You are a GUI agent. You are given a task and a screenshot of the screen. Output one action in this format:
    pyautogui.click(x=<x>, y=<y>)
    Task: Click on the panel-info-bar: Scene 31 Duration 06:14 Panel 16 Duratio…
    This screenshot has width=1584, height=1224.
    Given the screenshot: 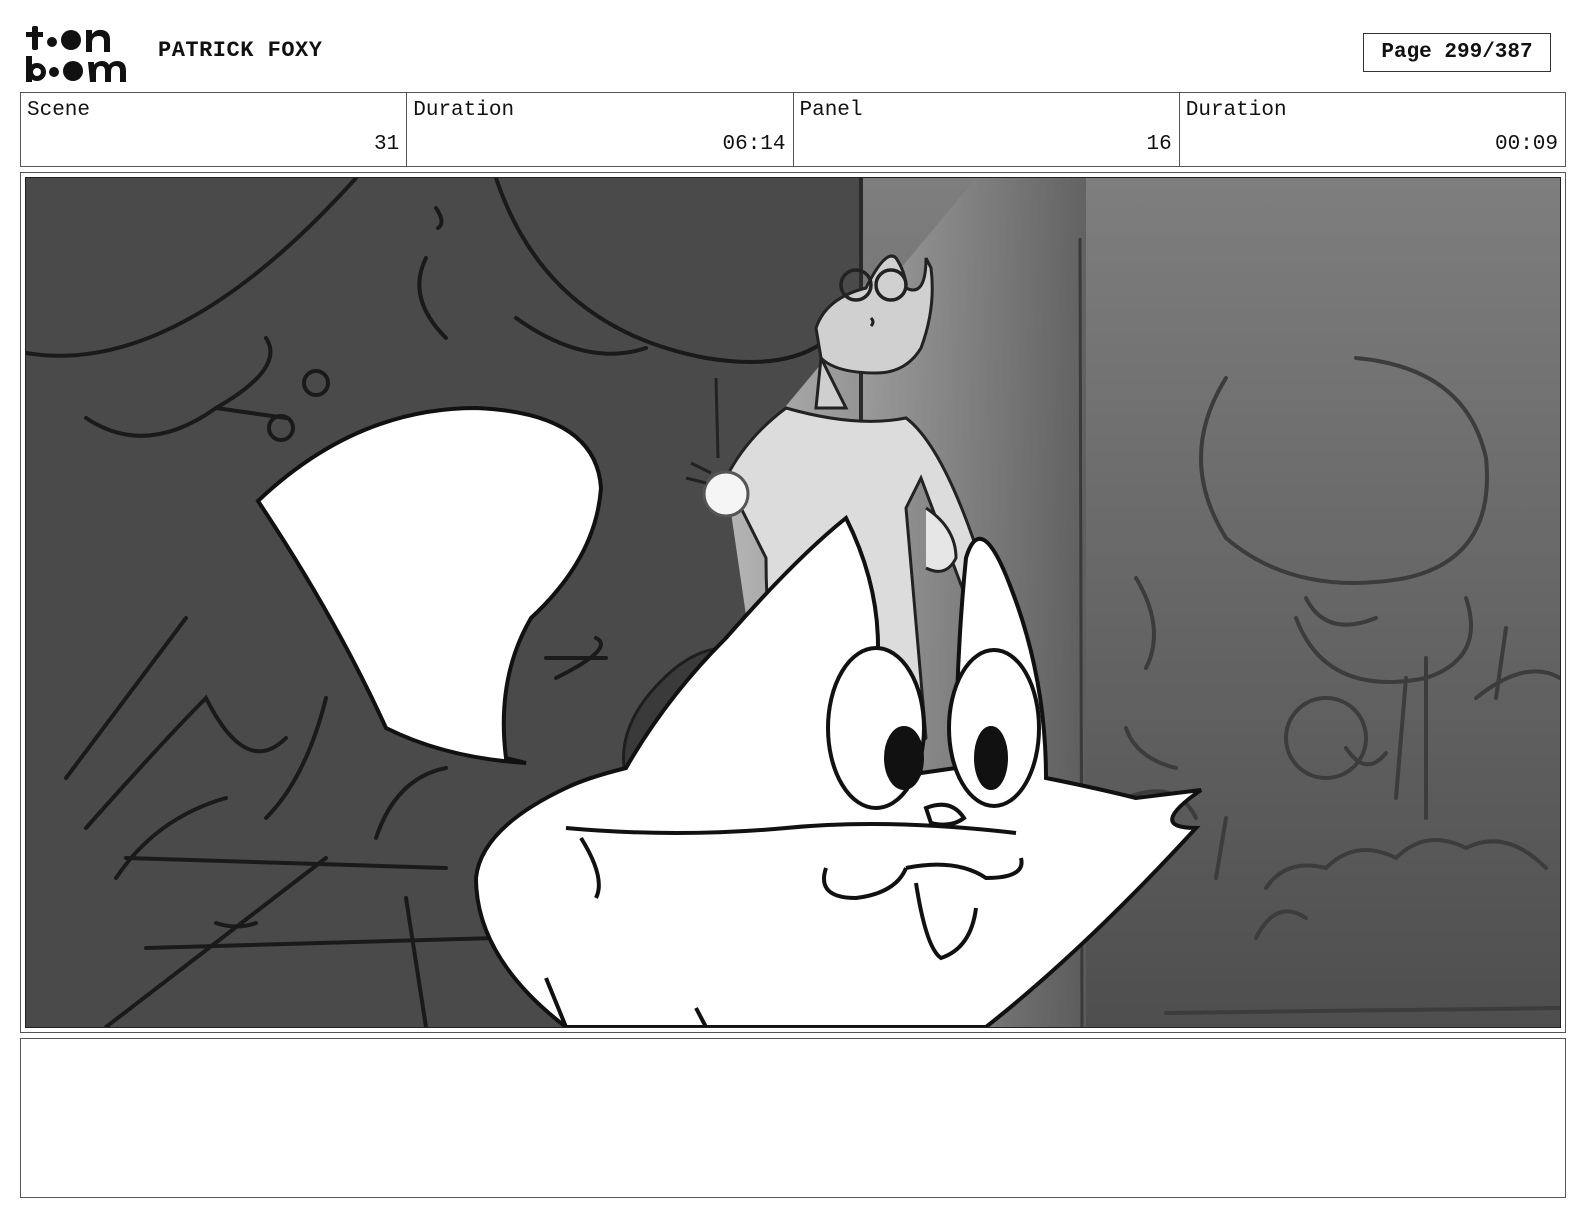 What is the action you would take?
    pyautogui.click(x=793, y=129)
    